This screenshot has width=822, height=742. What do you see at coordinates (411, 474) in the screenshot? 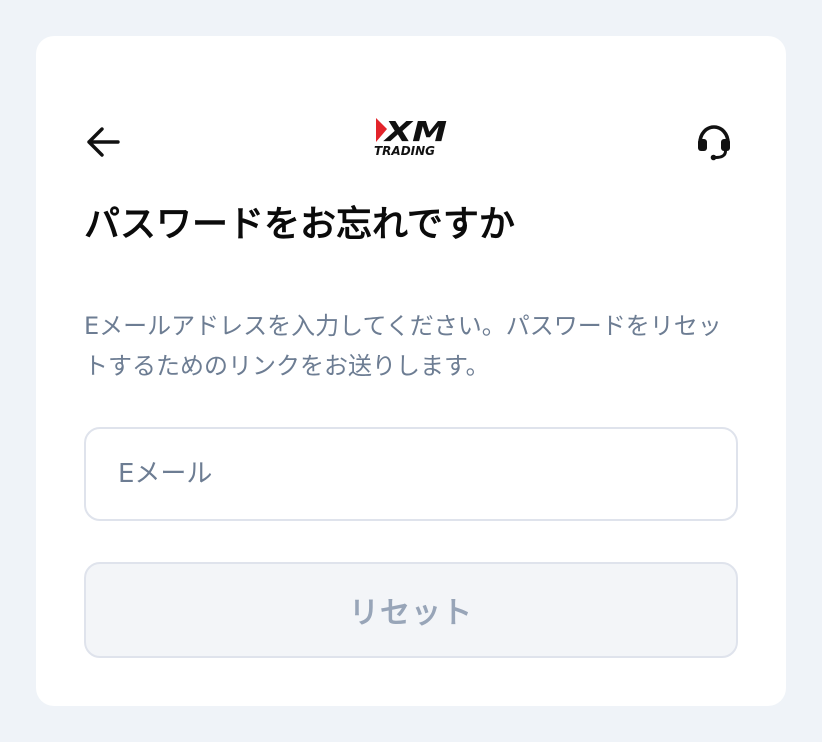
I see `email-input` at bounding box center [411, 474].